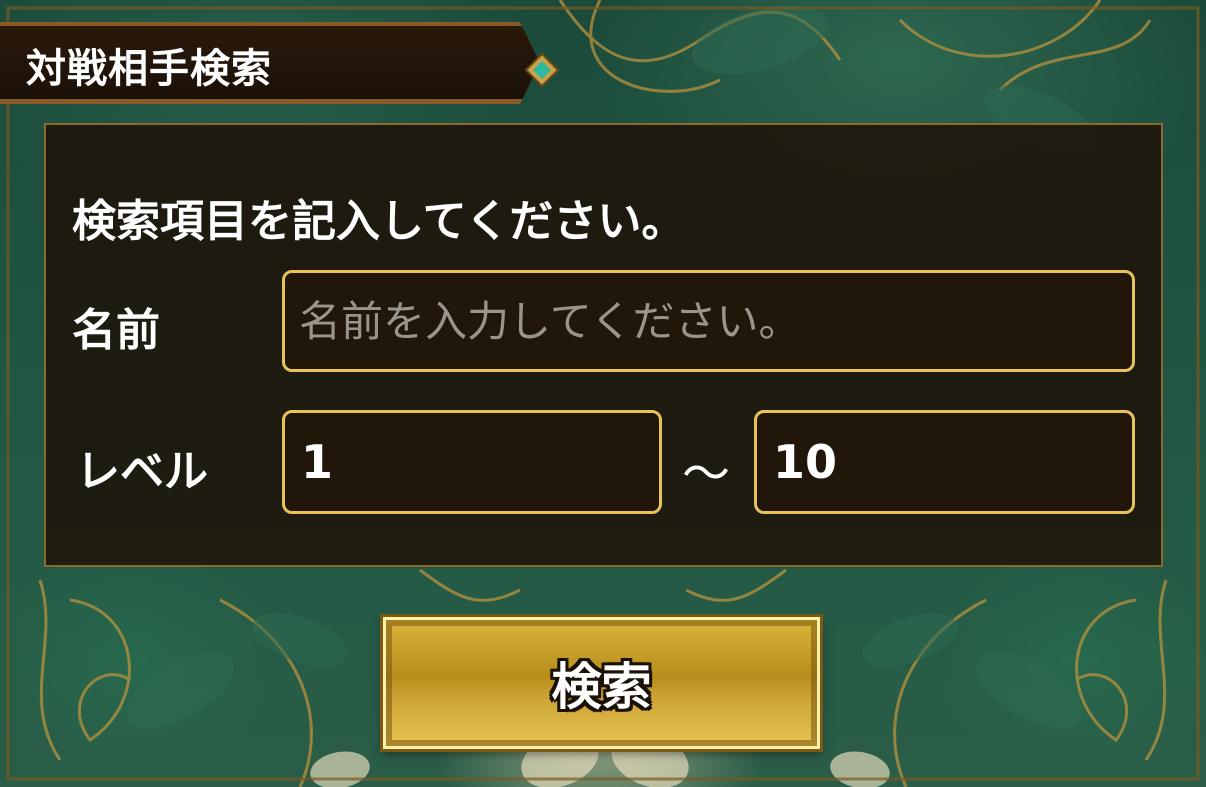  I want to click on form-instruction: 検索項目を記入してください。, so click(379, 221).